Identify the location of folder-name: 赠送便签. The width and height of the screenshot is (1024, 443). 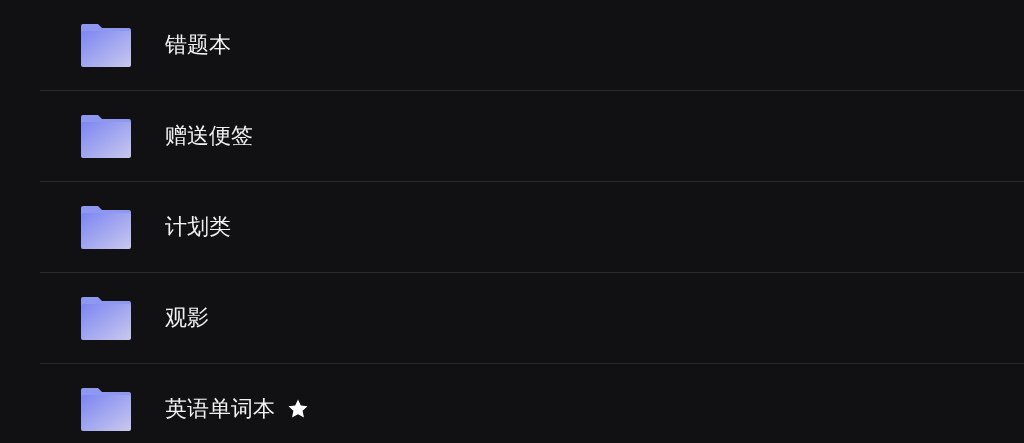
(209, 136).